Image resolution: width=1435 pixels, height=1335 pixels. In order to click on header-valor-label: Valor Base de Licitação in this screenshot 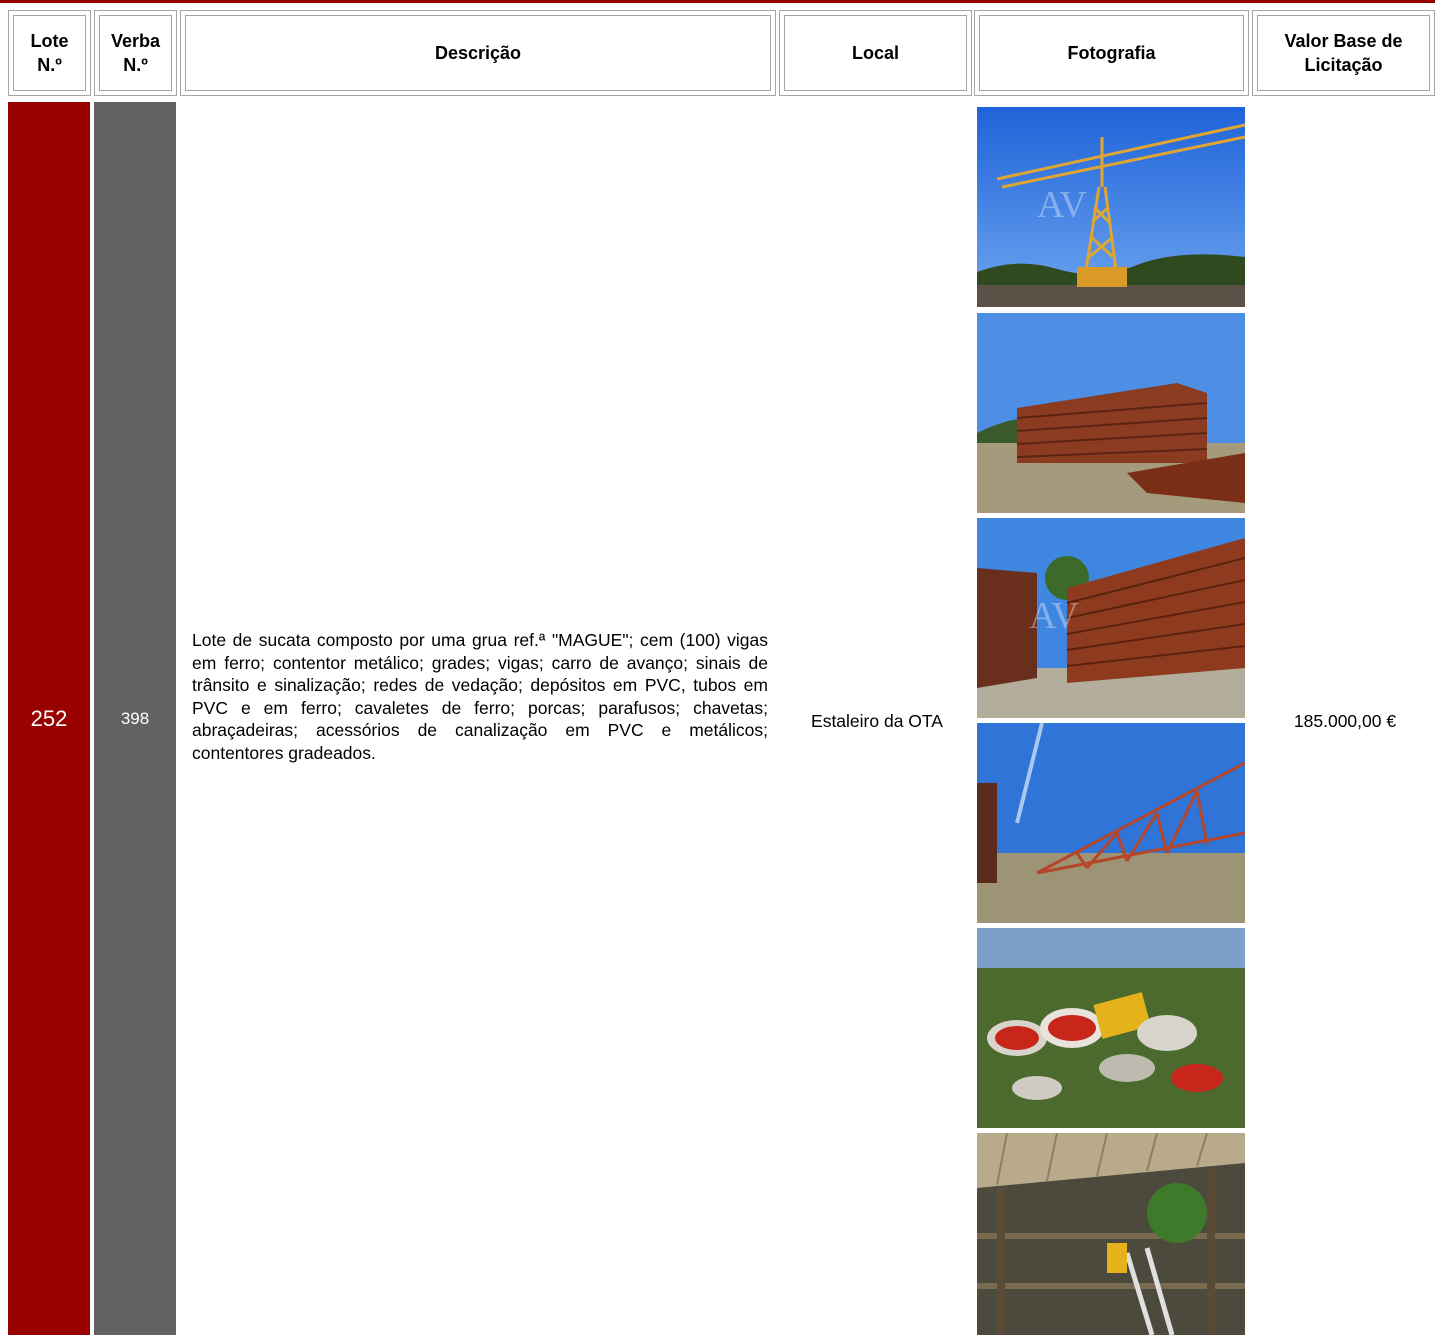, I will do `click(1343, 53)`.